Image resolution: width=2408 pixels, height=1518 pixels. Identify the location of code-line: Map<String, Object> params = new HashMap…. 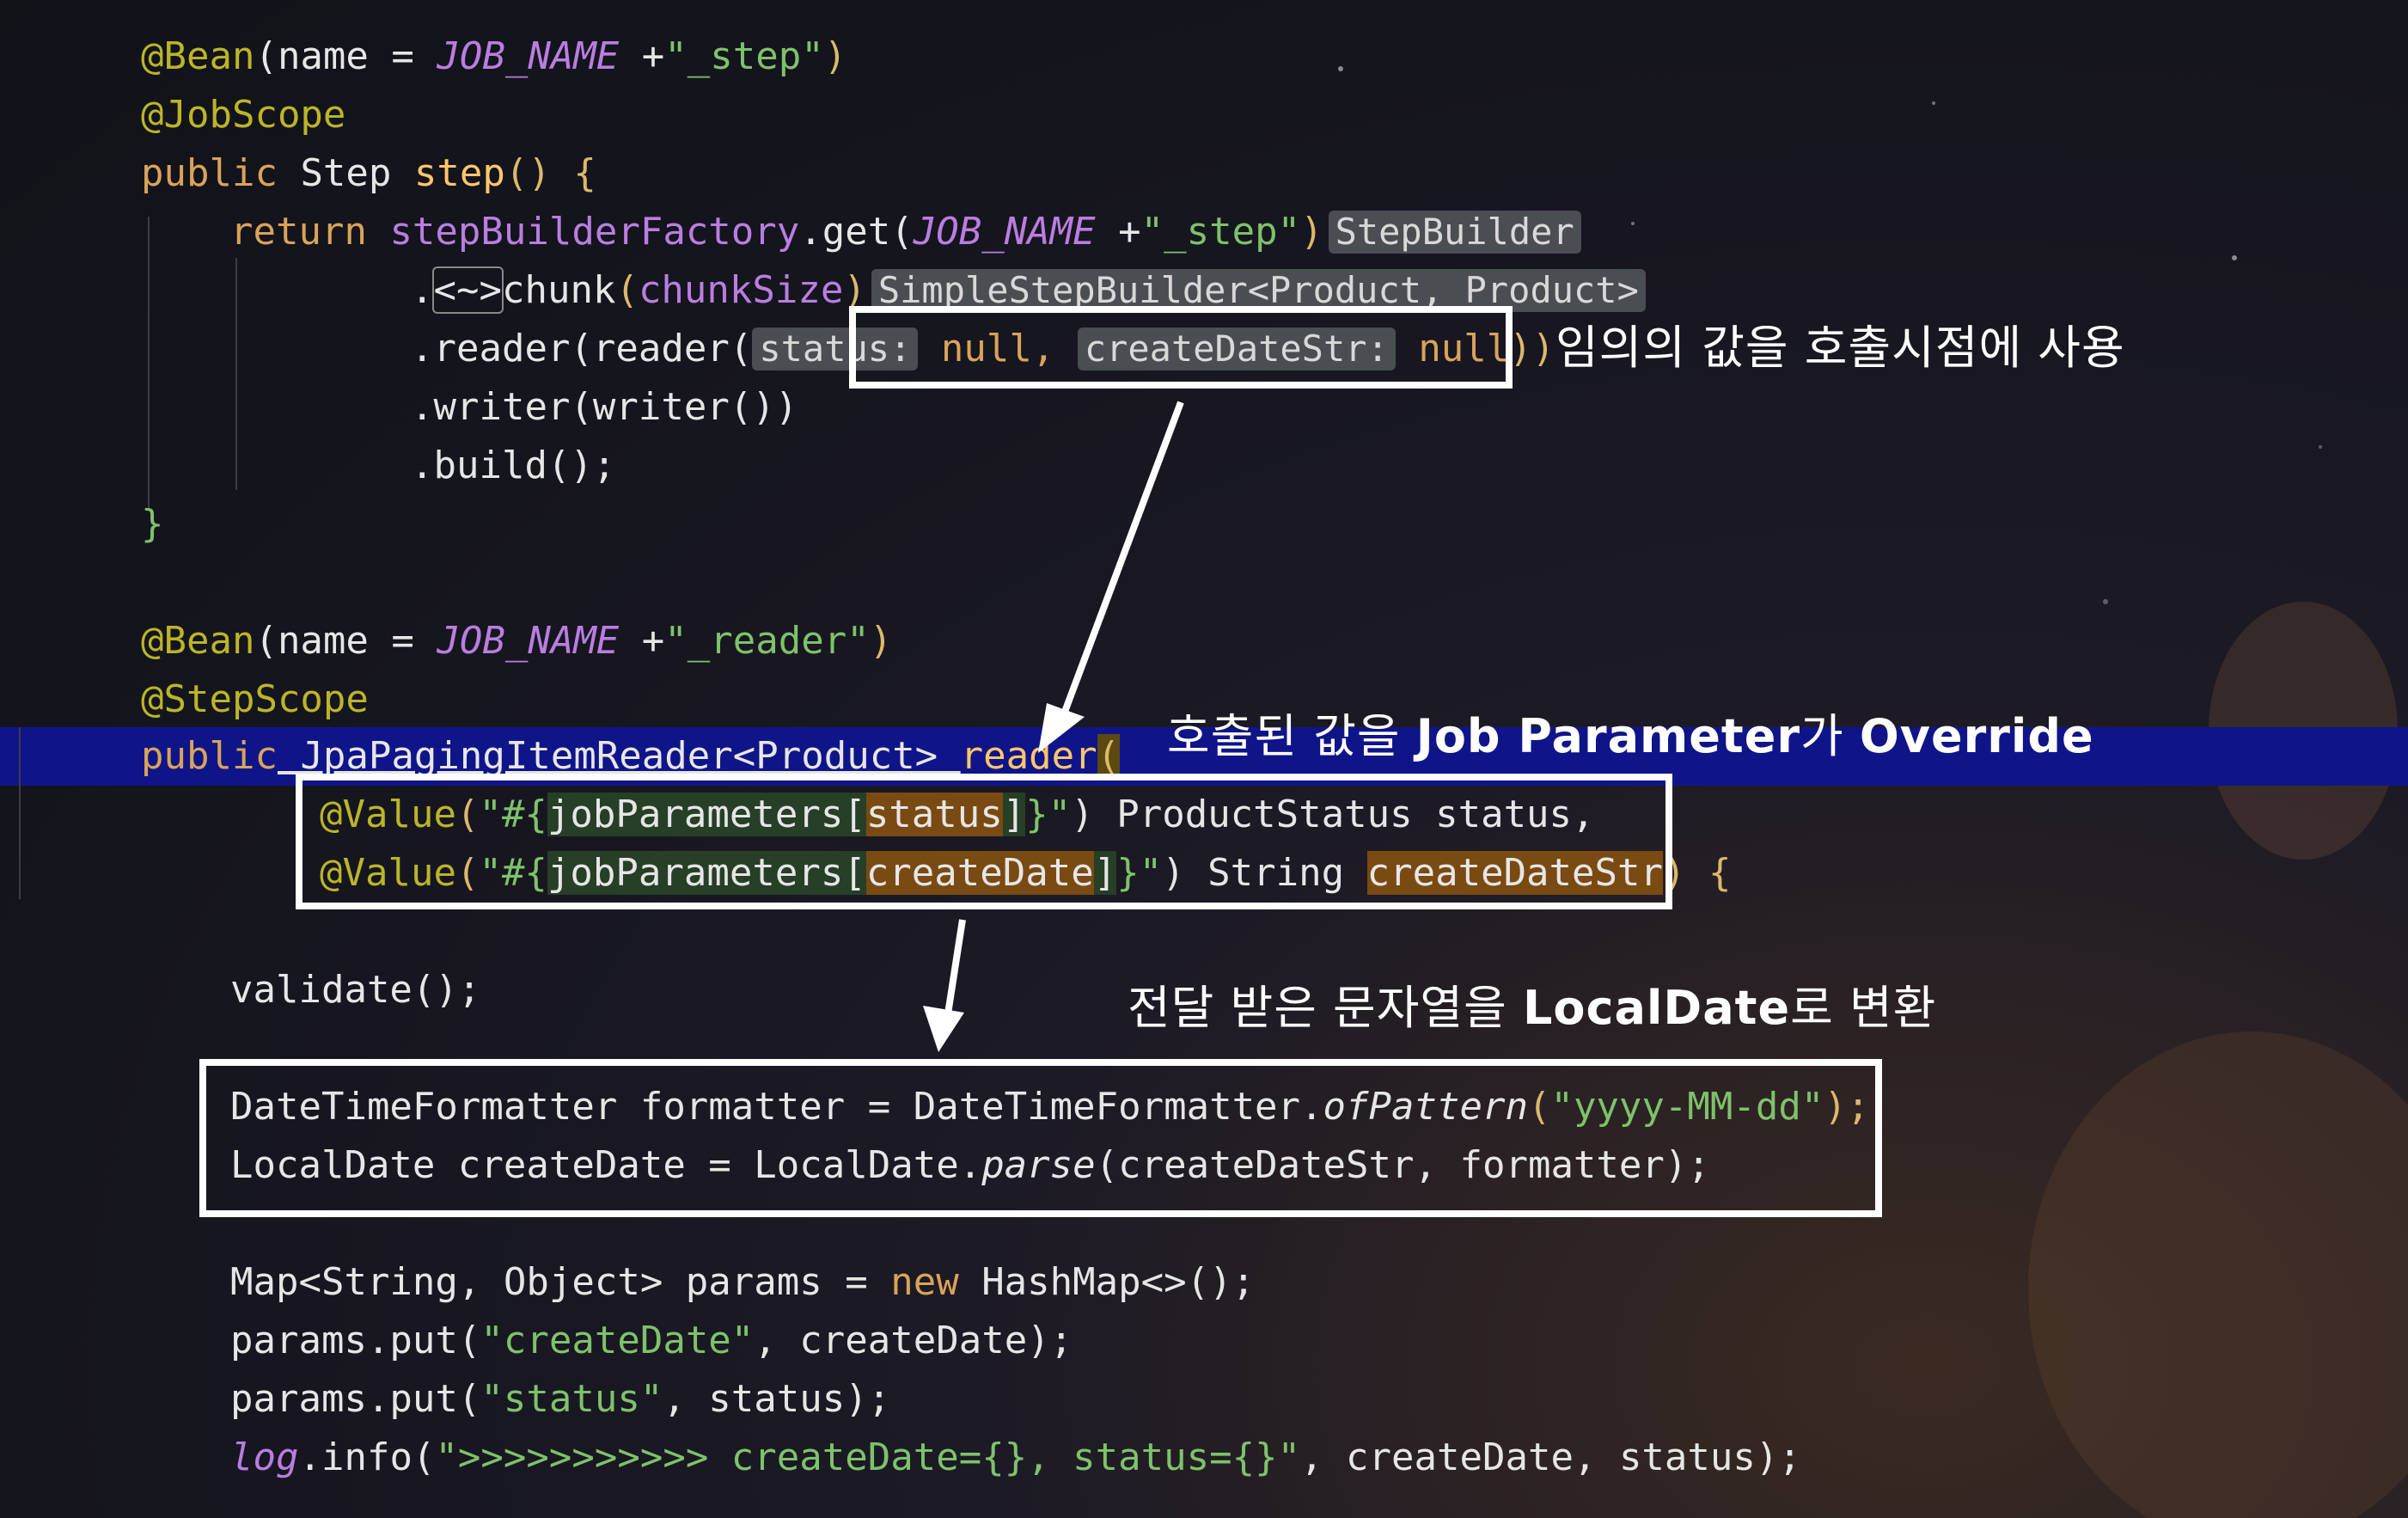
(743, 1282).